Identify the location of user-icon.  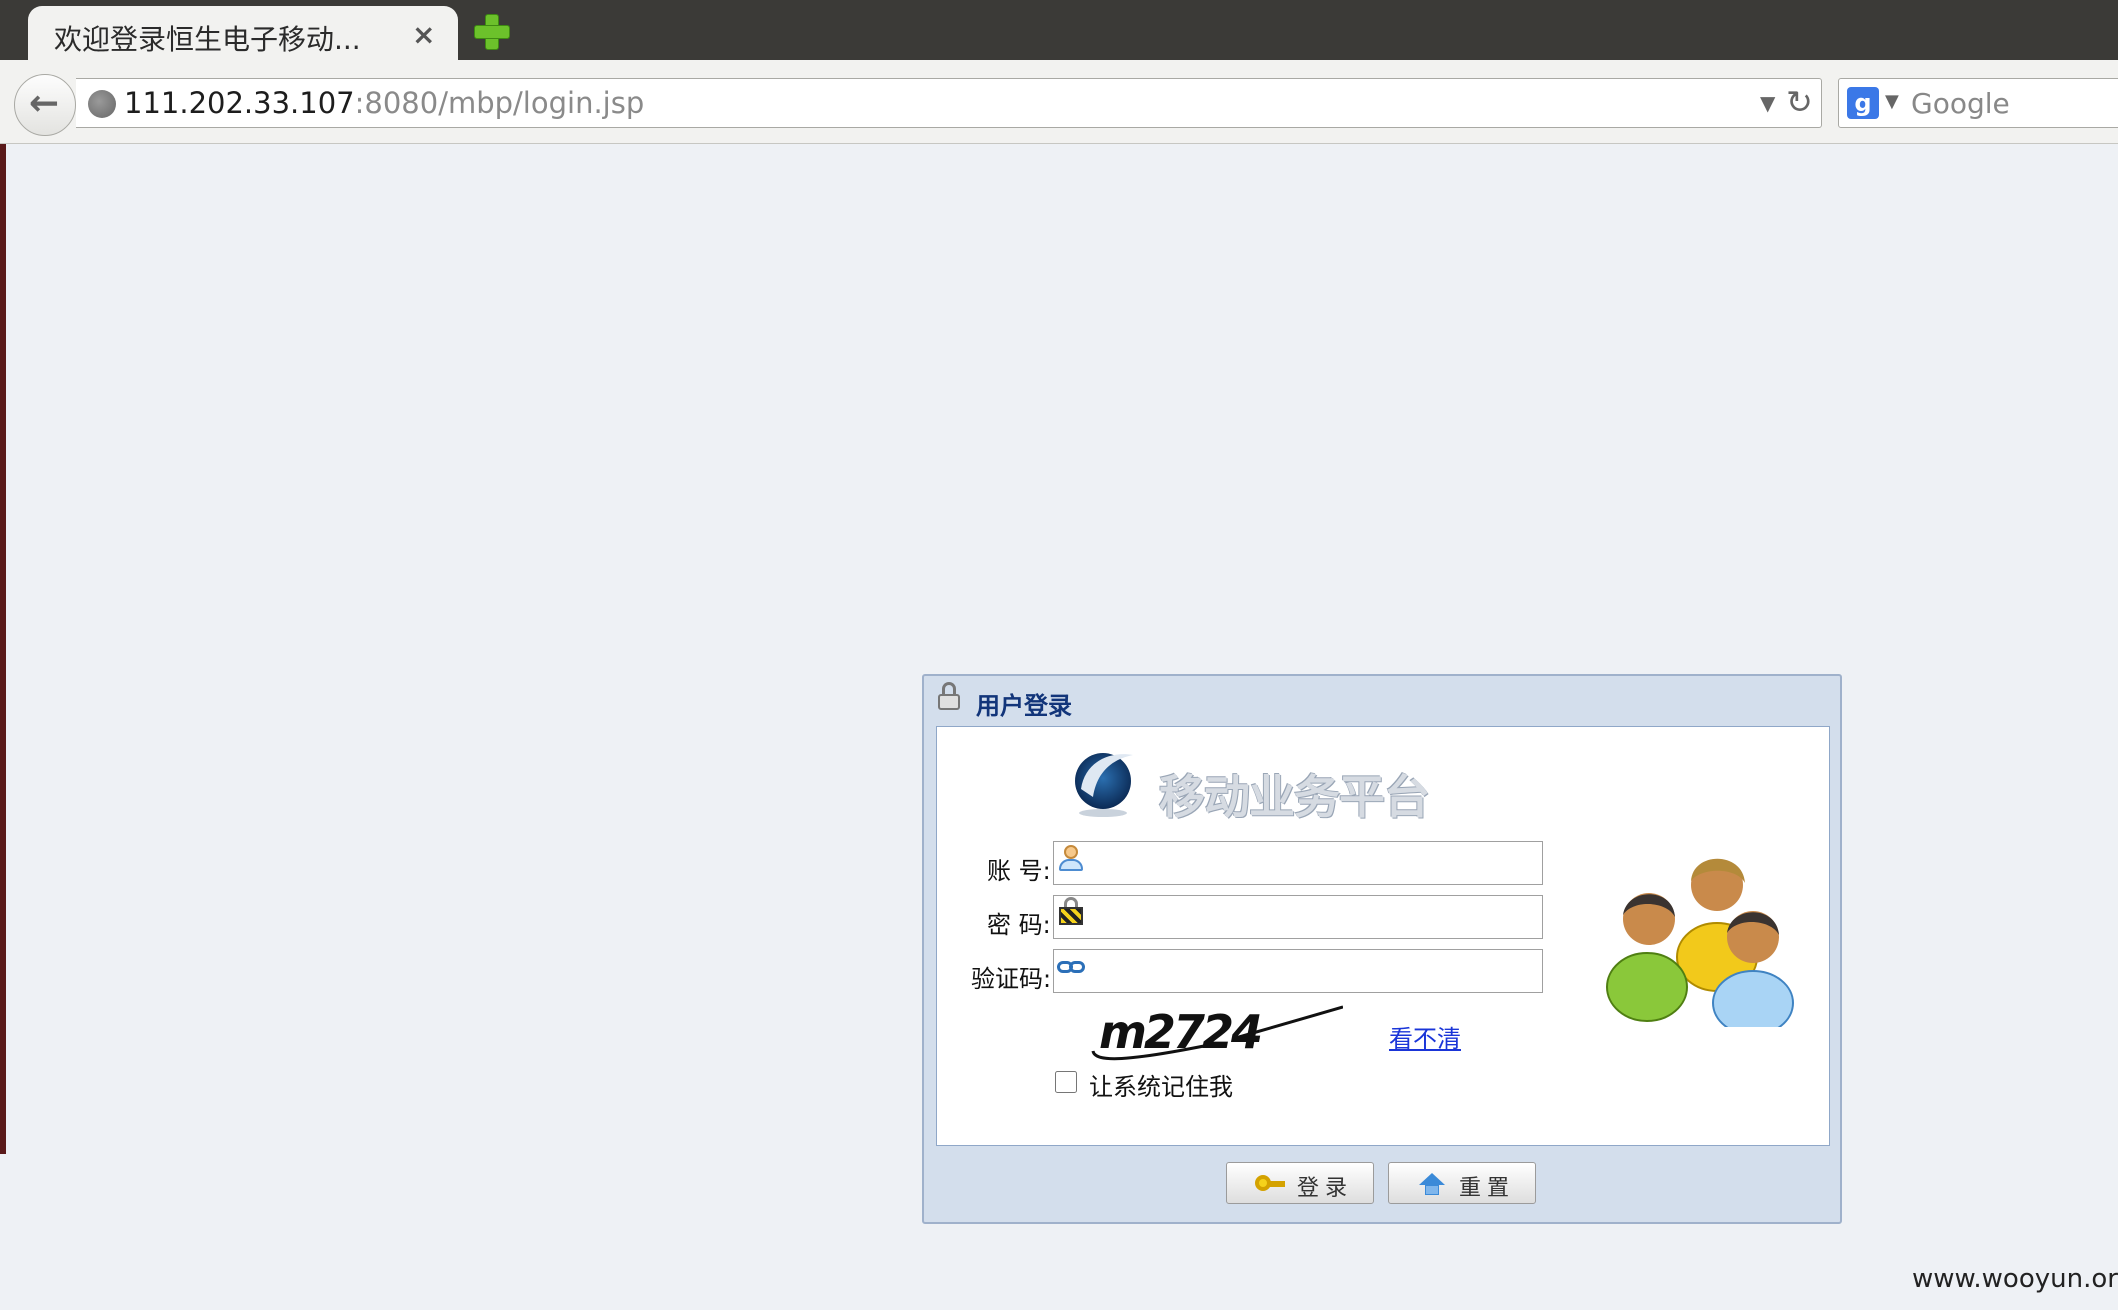
(1071, 858).